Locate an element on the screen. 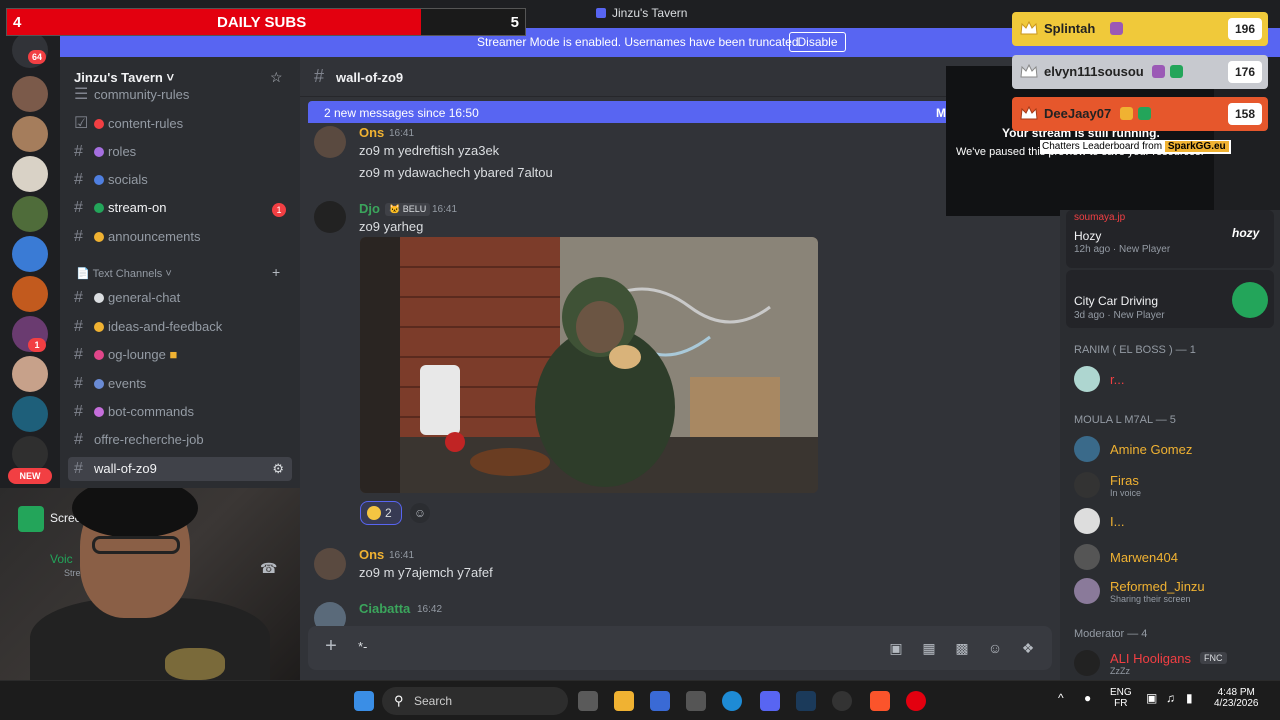 The image size is (1280, 720). windows-start-icon is located at coordinates (364, 701).